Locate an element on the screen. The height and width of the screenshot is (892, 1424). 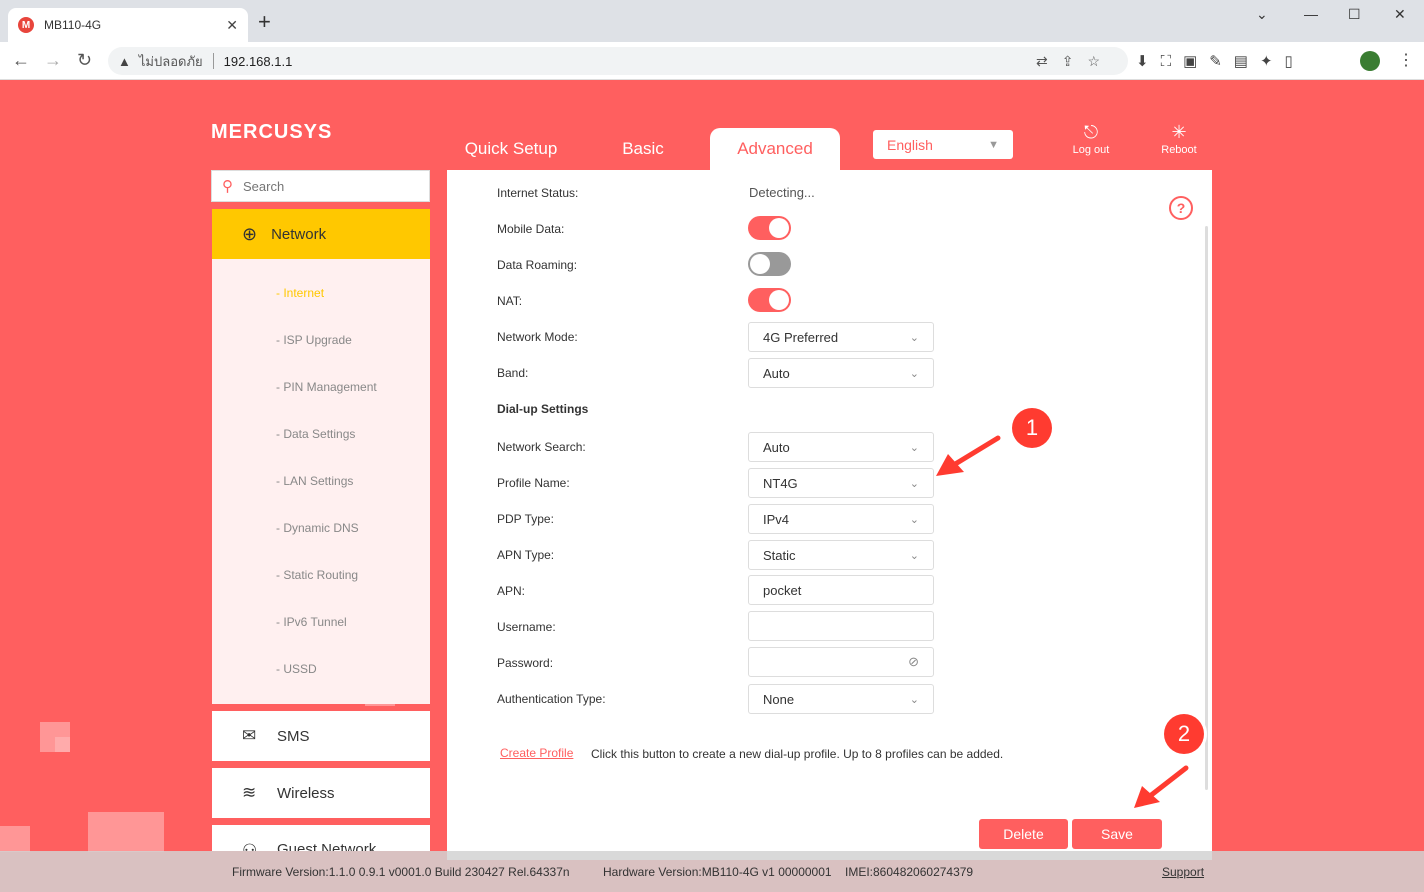
submenu-ipv6-tunnel: - IPv6 Tunnel is located at coordinates (311, 622).